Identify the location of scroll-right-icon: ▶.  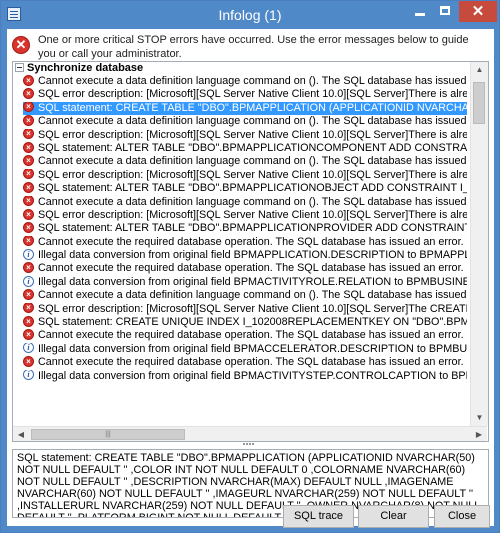
(479, 434).